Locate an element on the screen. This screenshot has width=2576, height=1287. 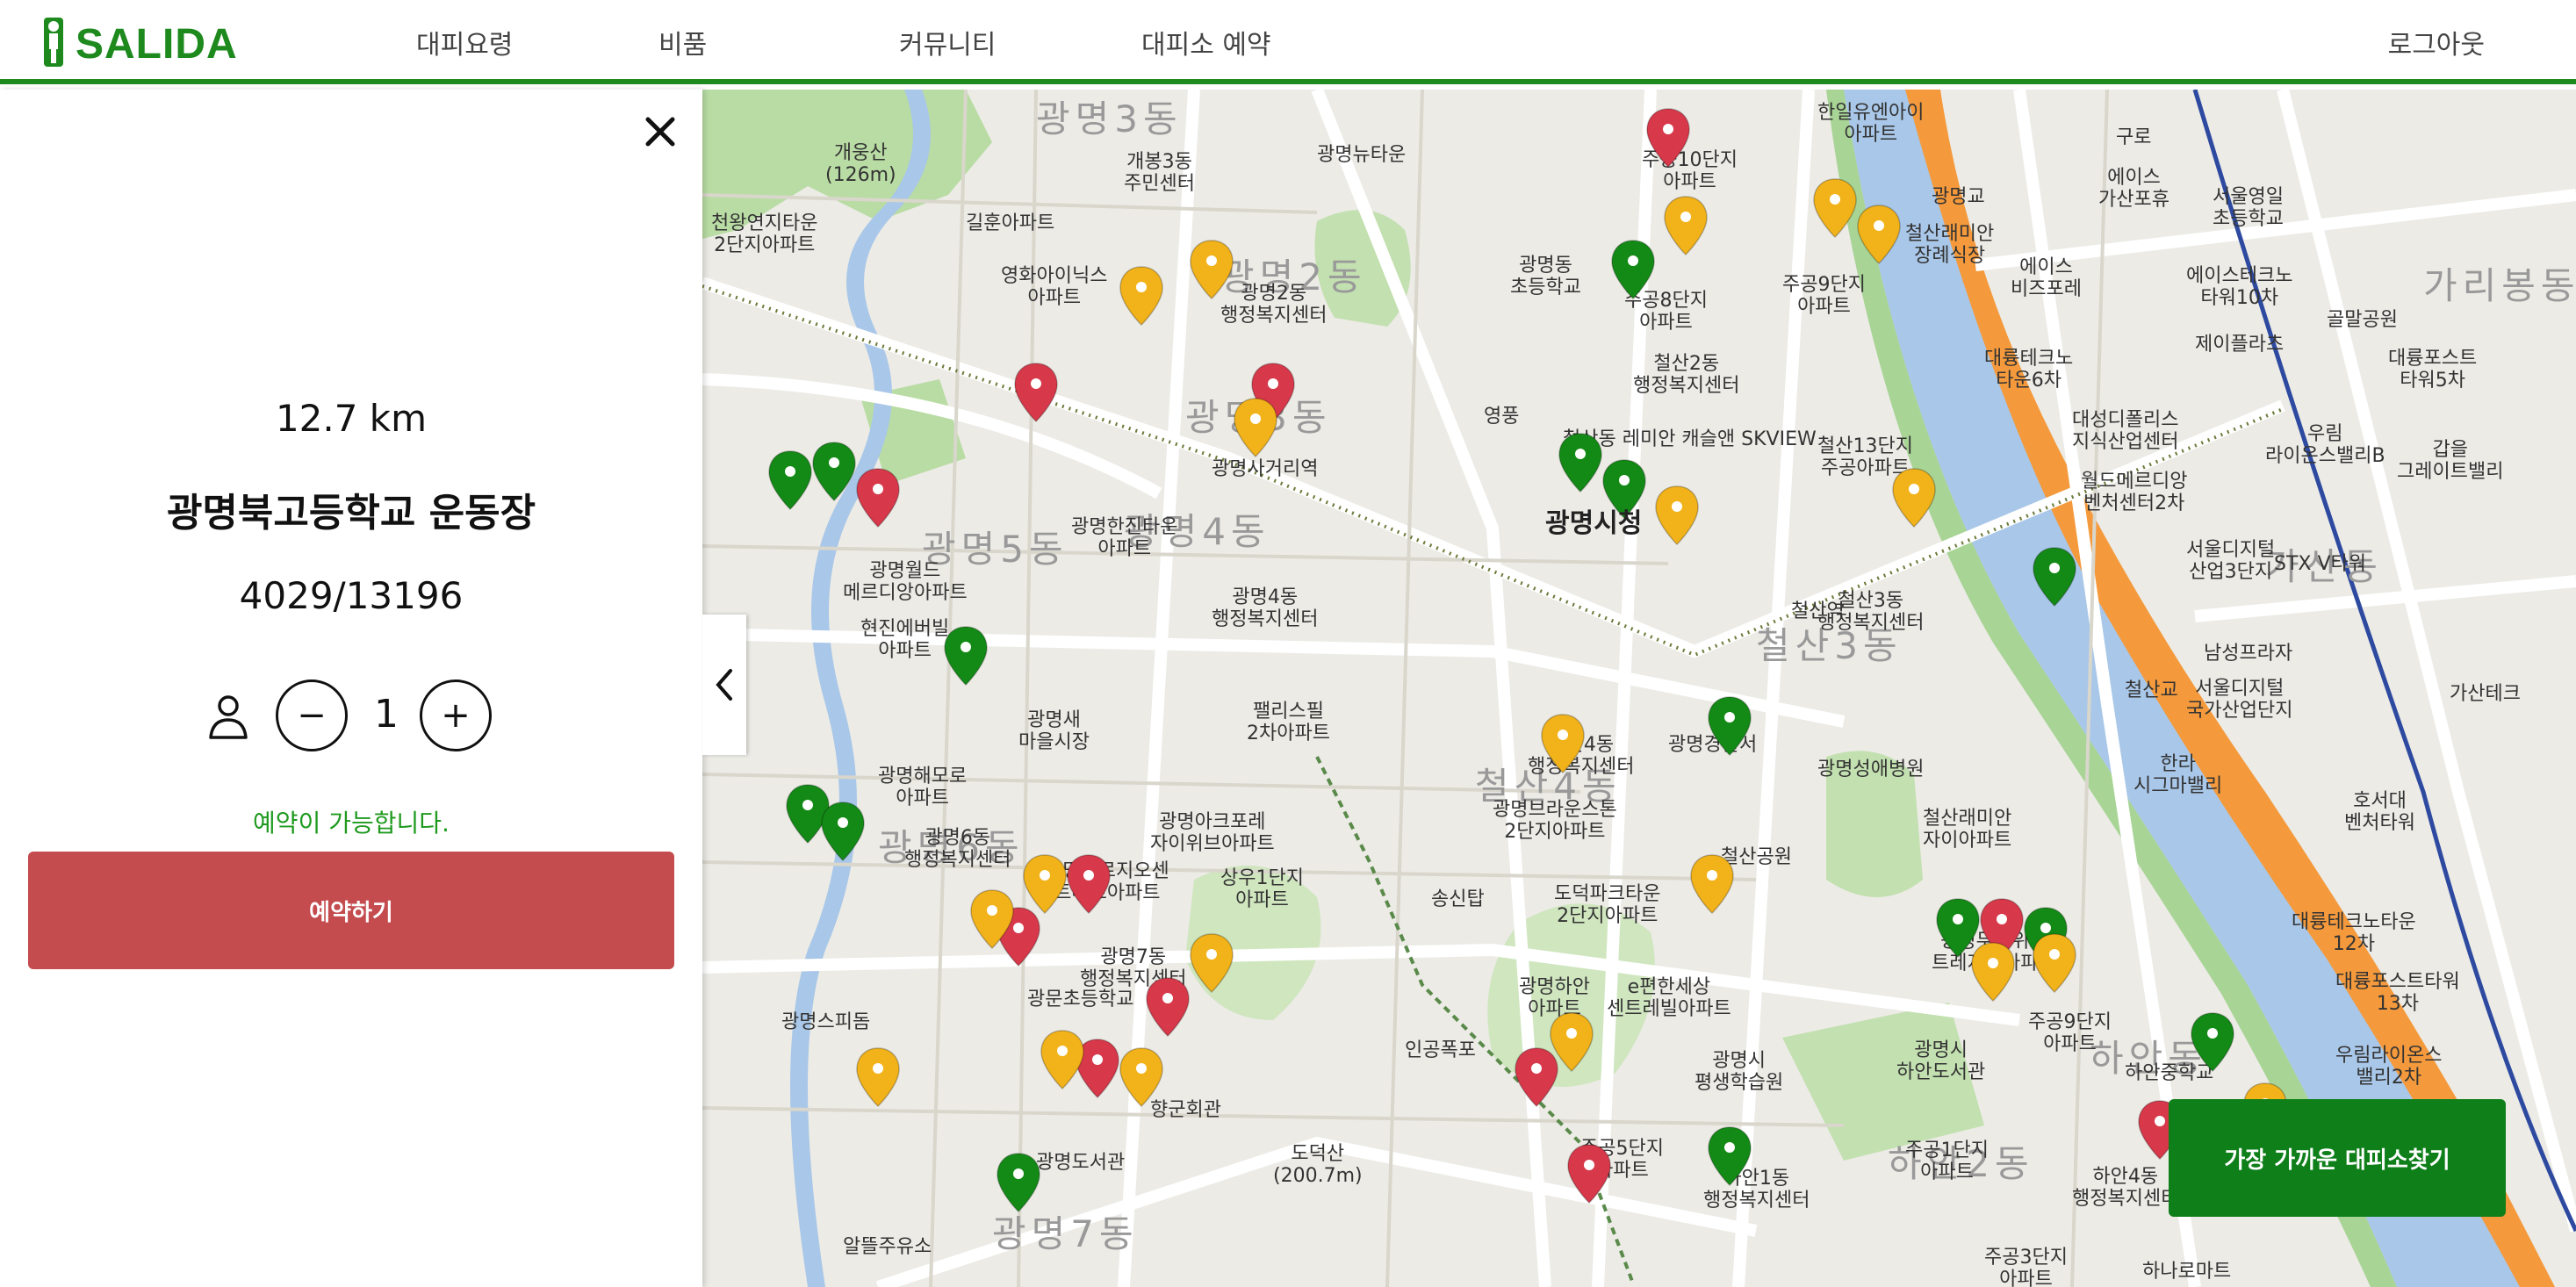
map-place-label: 광문초등학교 is located at coordinates (1080, 999).